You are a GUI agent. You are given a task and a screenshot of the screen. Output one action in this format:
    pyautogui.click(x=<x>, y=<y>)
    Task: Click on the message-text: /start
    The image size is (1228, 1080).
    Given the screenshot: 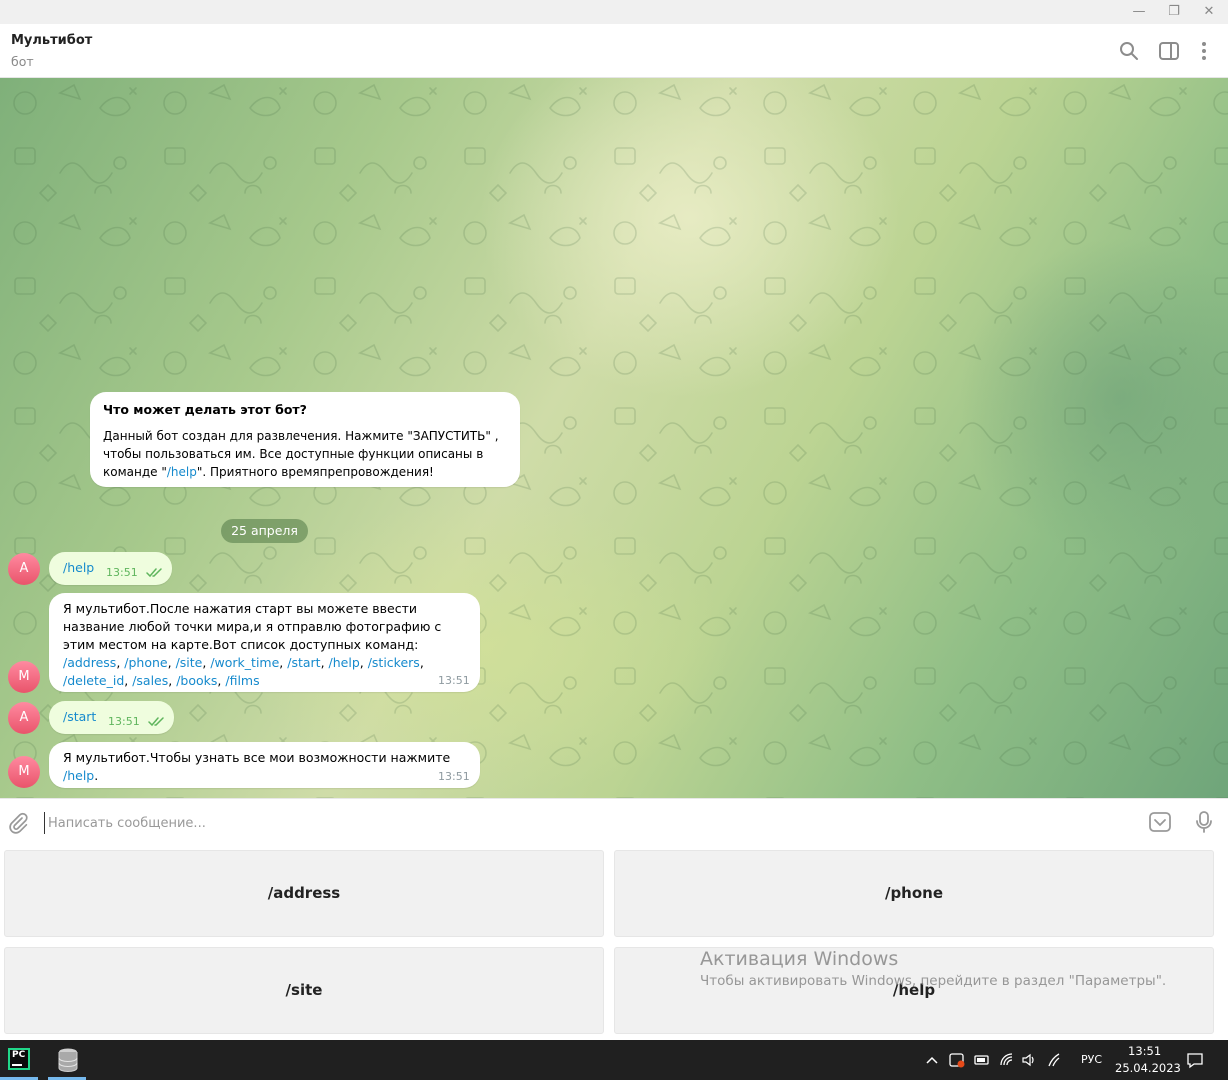 What is the action you would take?
    pyautogui.click(x=79, y=717)
    